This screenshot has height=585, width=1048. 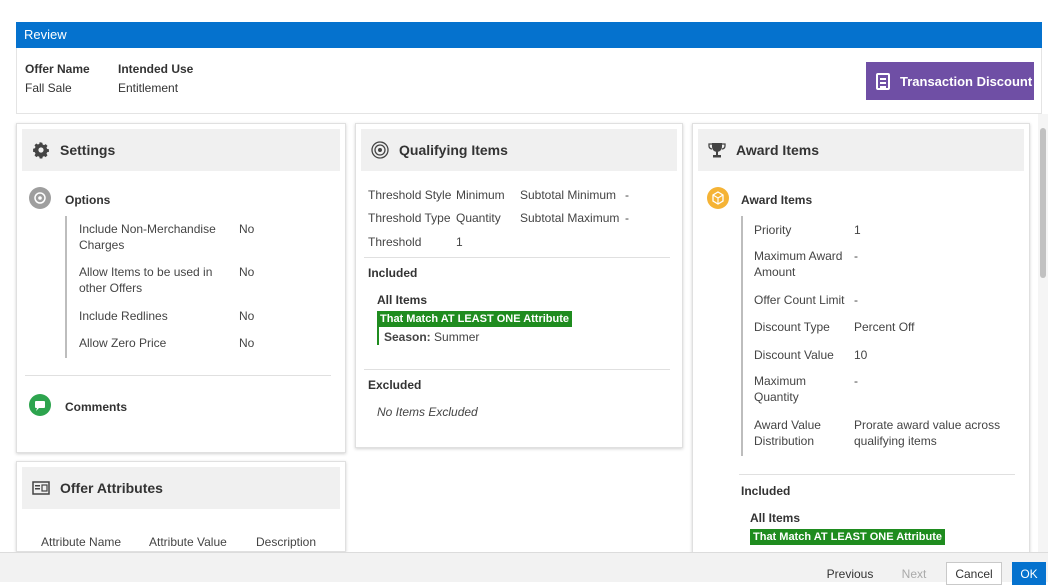 I want to click on offer-attributes-header: Offer Attributes, so click(x=181, y=488).